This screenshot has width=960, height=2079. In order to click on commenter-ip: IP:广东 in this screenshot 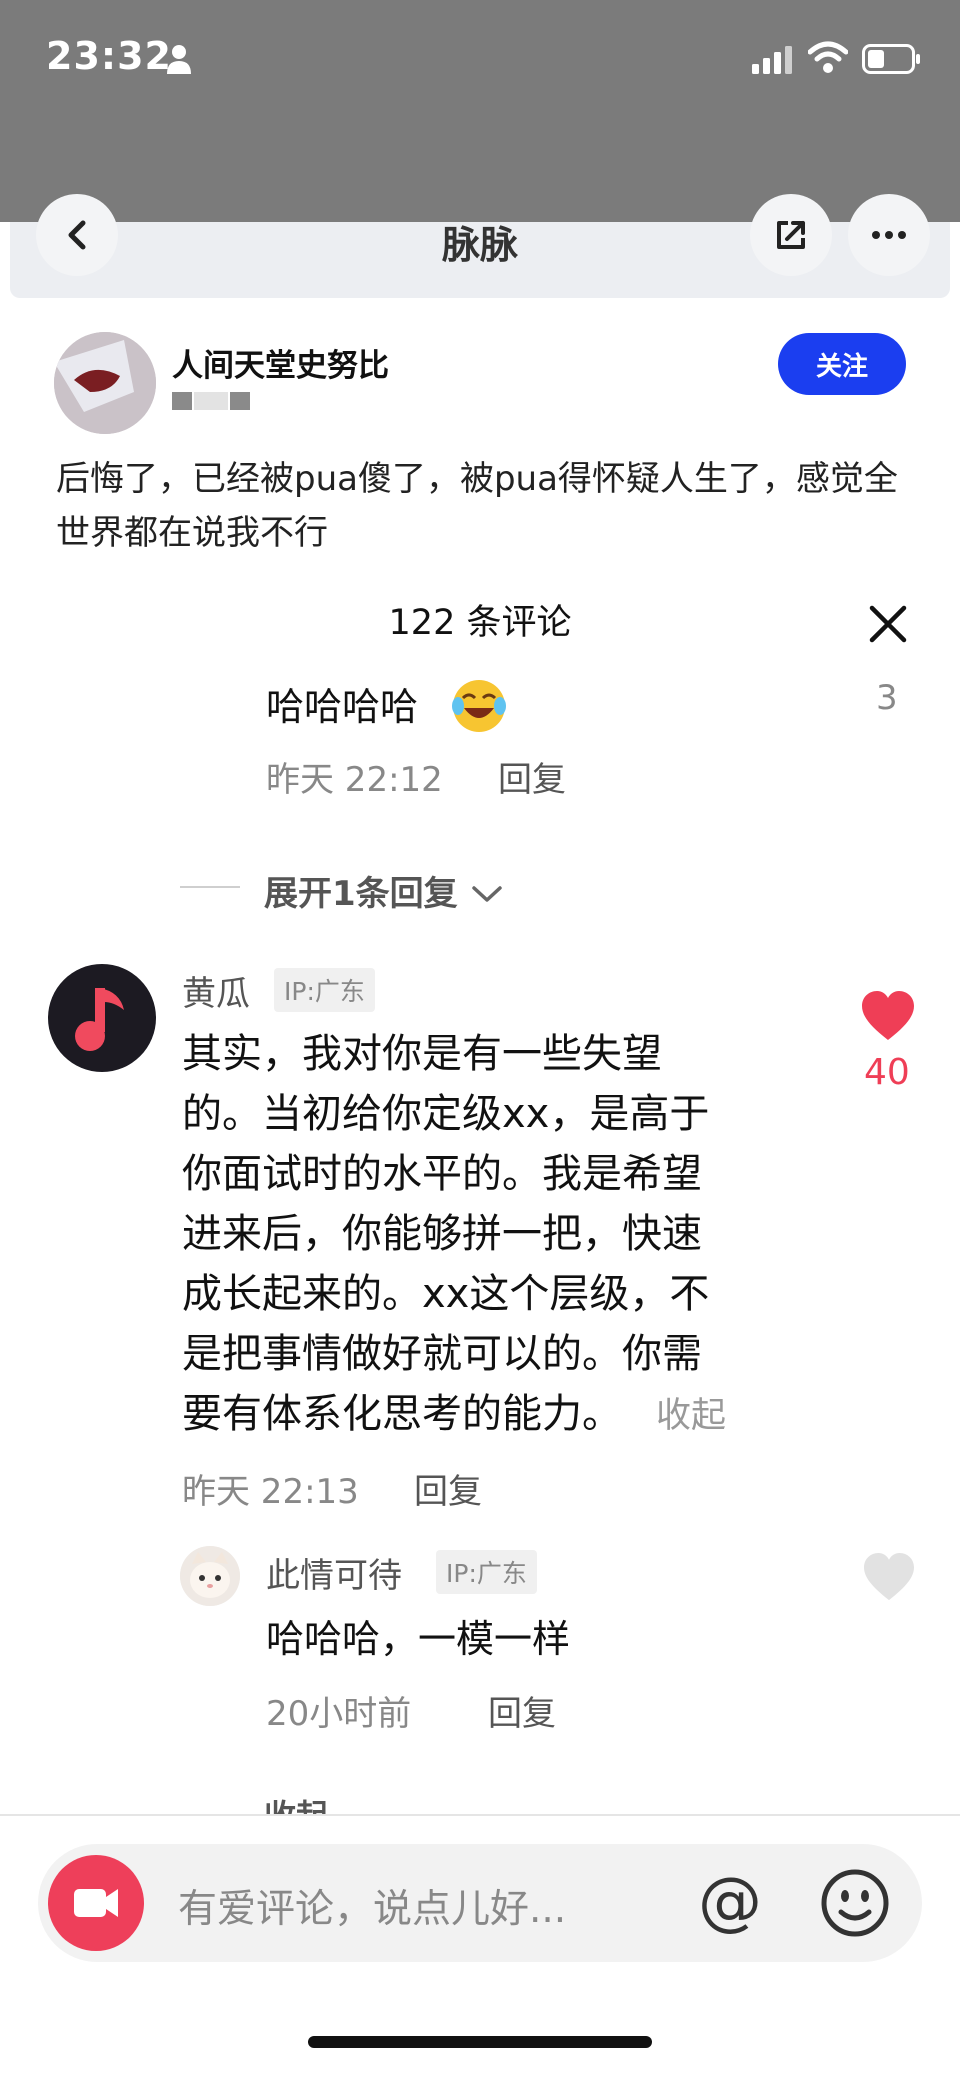, I will do `click(324, 990)`.